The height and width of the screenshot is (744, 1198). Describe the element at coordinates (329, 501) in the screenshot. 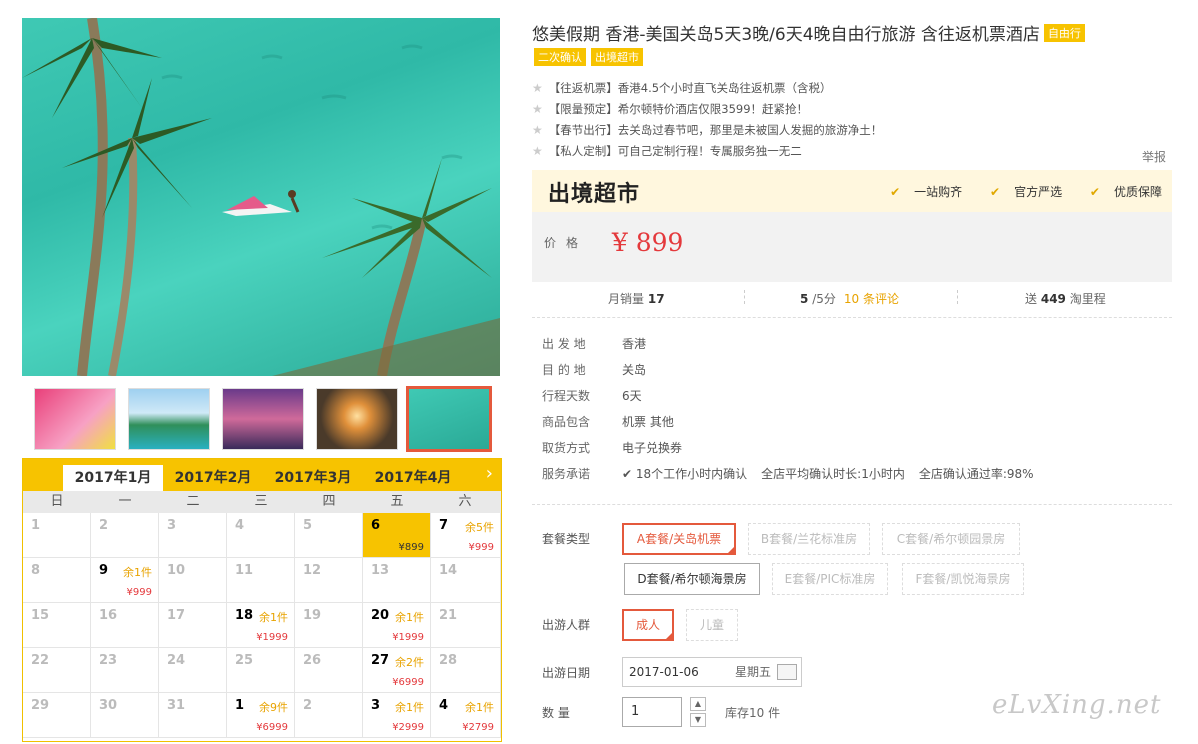

I see `weekday-label: 四` at that location.